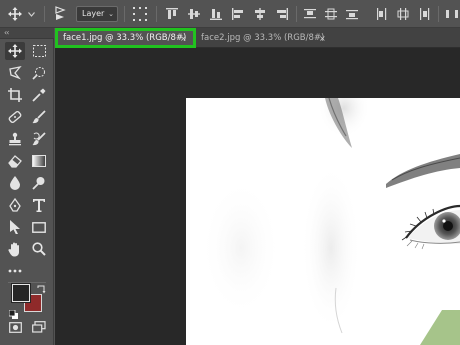 This screenshot has height=345, width=460. Describe the element at coordinates (39, 161) in the screenshot. I see `gradient-icon` at that location.